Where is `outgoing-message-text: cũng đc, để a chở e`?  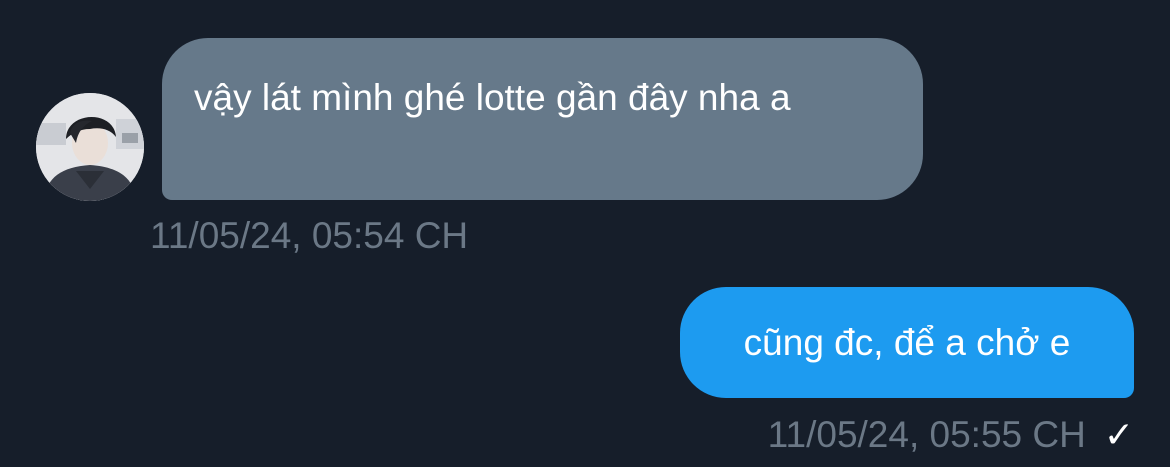
outgoing-message-text: cũng đc, để a chở e is located at coordinates (907, 342).